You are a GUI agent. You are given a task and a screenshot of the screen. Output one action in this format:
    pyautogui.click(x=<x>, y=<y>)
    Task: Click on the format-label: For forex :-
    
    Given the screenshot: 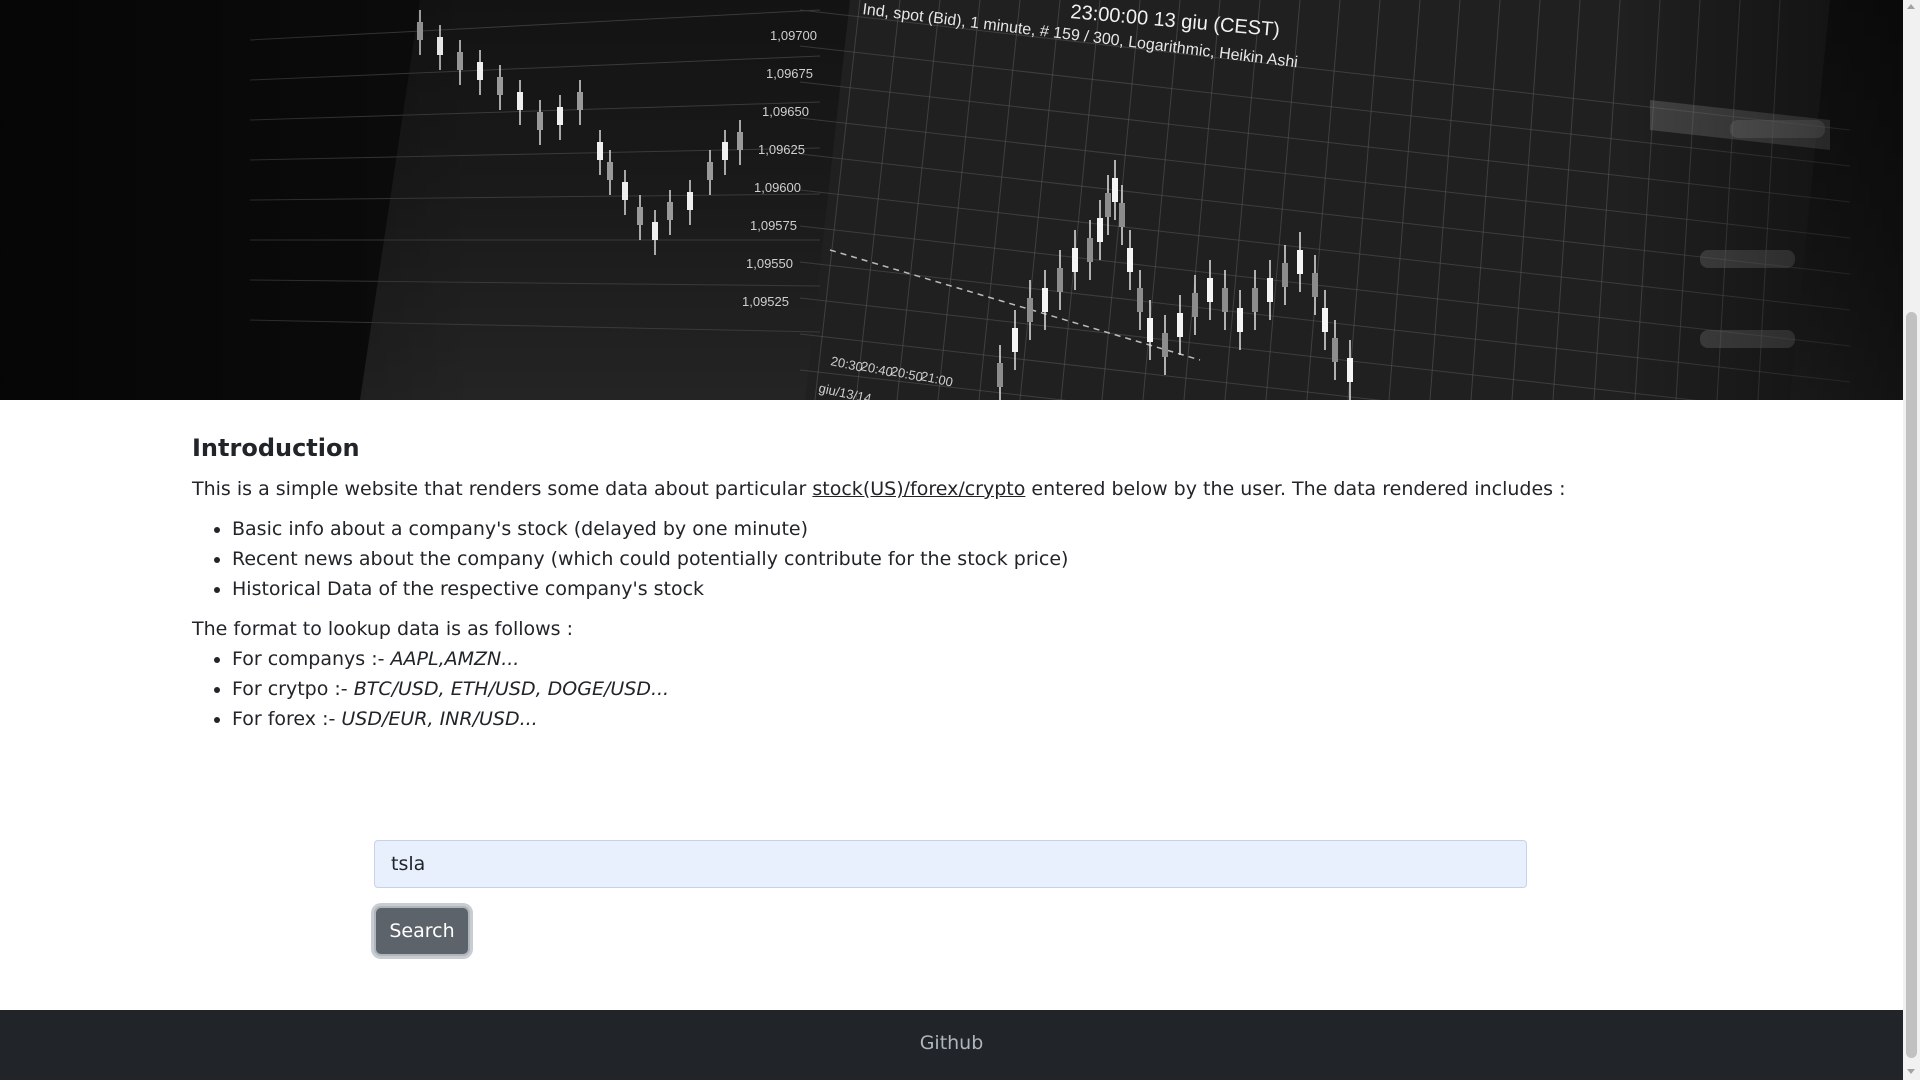 What is the action you would take?
    pyautogui.click(x=287, y=719)
    